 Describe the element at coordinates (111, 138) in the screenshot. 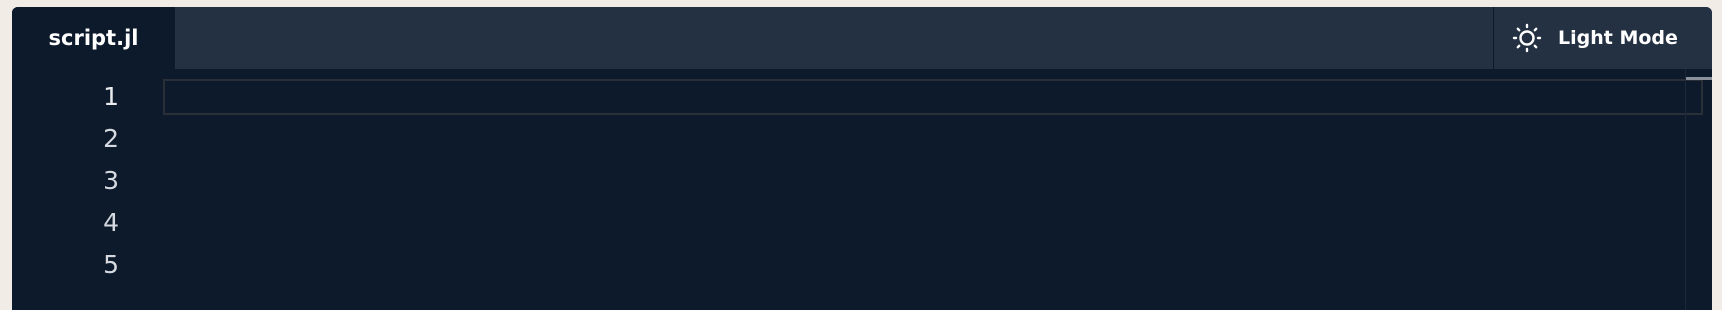

I see `line-number: 2` at that location.